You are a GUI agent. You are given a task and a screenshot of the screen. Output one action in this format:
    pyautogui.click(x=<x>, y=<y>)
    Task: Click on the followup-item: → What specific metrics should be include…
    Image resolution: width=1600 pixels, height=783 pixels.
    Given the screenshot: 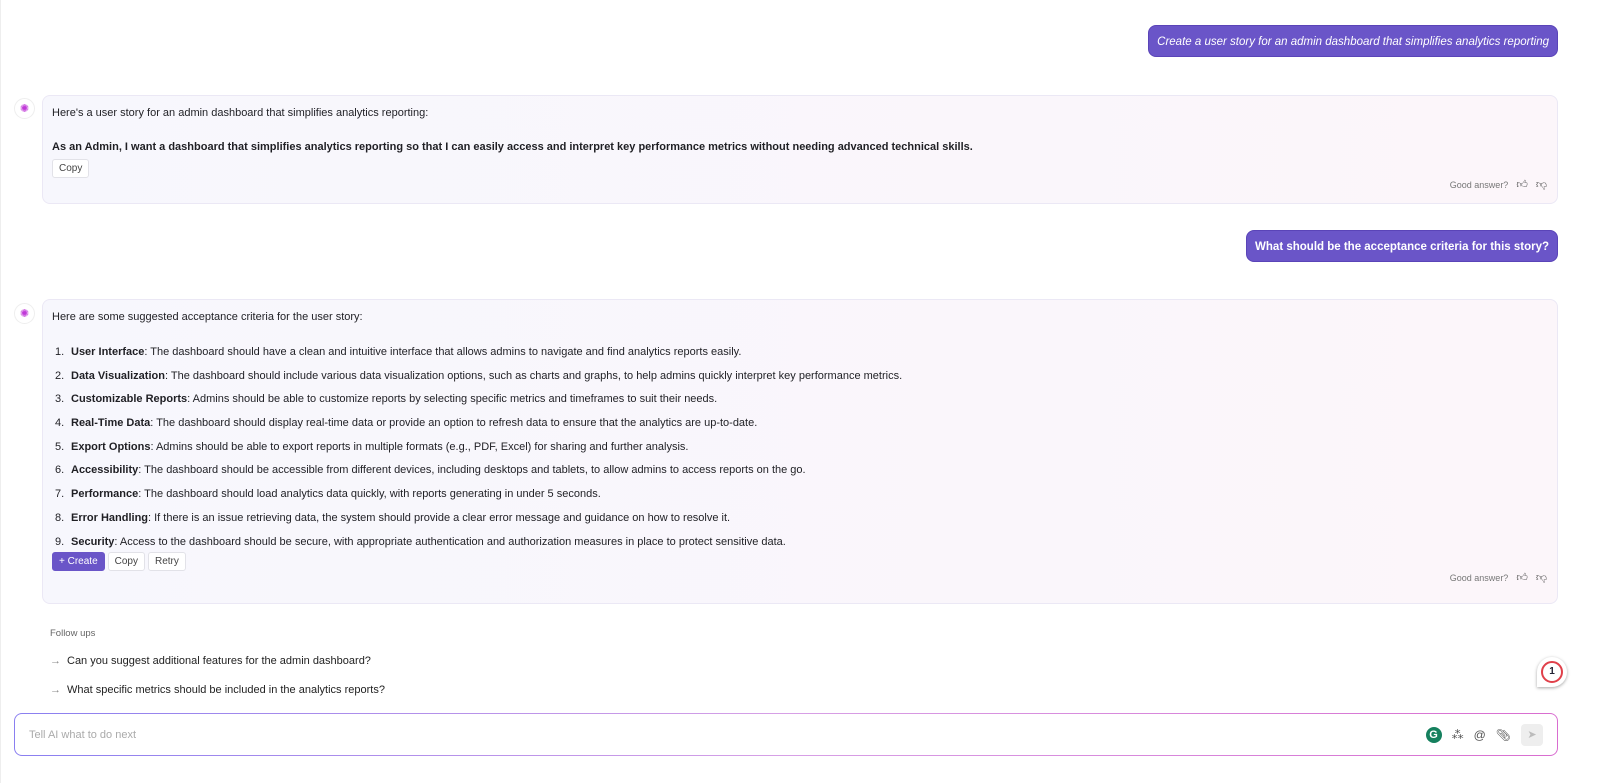 What is the action you would take?
    pyautogui.click(x=217, y=690)
    